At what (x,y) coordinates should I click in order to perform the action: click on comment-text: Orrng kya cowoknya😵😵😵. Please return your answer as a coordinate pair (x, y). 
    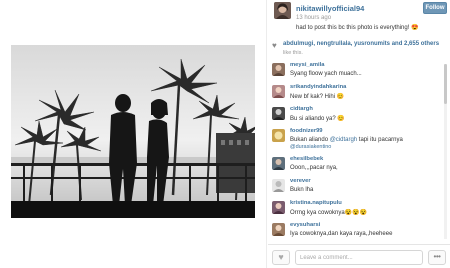
    Looking at the image, I should click on (329, 213).